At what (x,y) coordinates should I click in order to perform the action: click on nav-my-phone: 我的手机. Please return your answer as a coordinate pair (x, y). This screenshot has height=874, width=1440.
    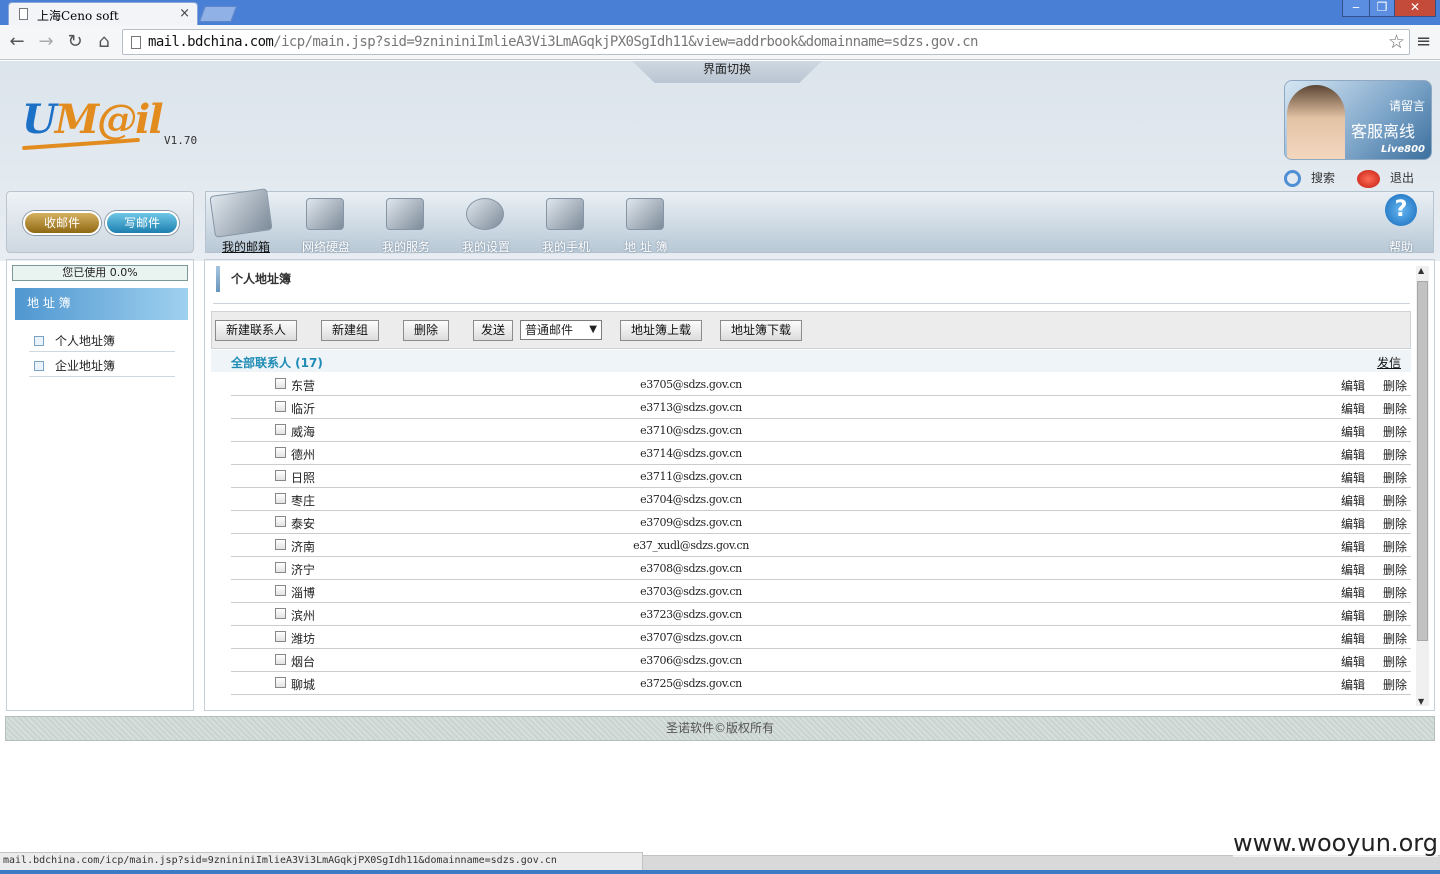
    Looking at the image, I should click on (566, 223).